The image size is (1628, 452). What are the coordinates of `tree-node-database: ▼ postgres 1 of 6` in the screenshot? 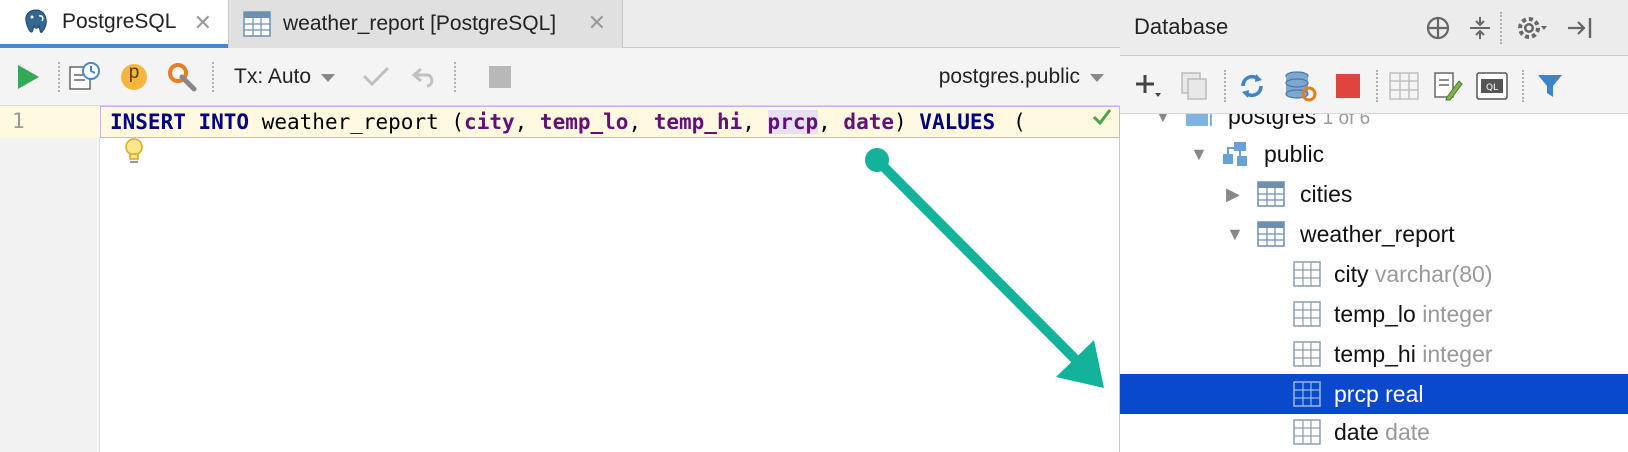 It's located at (1374, 125).